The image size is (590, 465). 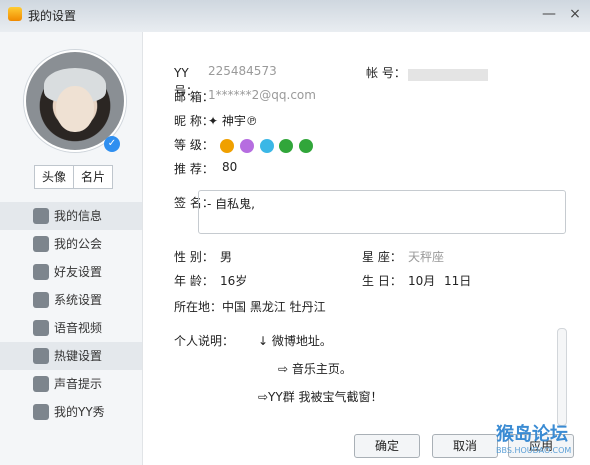 What do you see at coordinates (426, 257) in the screenshot?
I see `star-value: 天秤座` at bounding box center [426, 257].